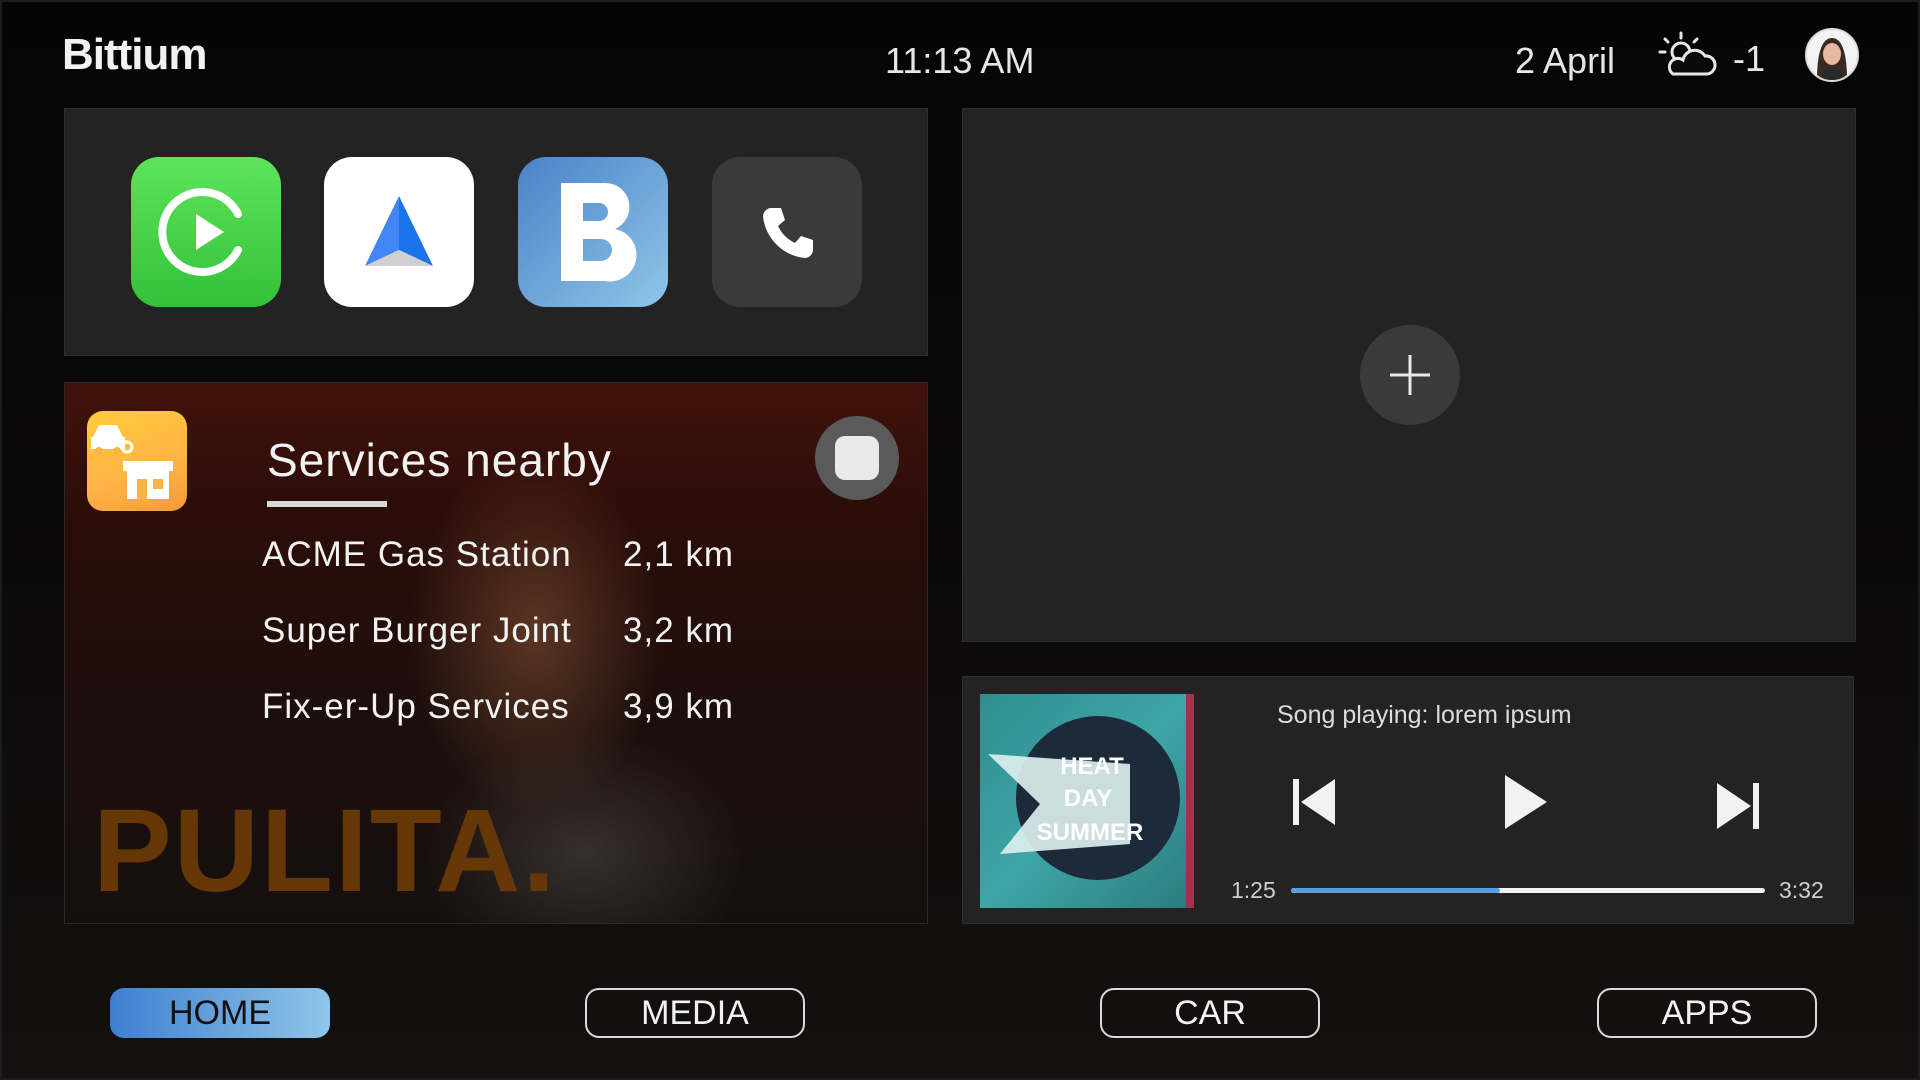 The height and width of the screenshot is (1080, 1920). I want to click on album-spine, so click(1190, 801).